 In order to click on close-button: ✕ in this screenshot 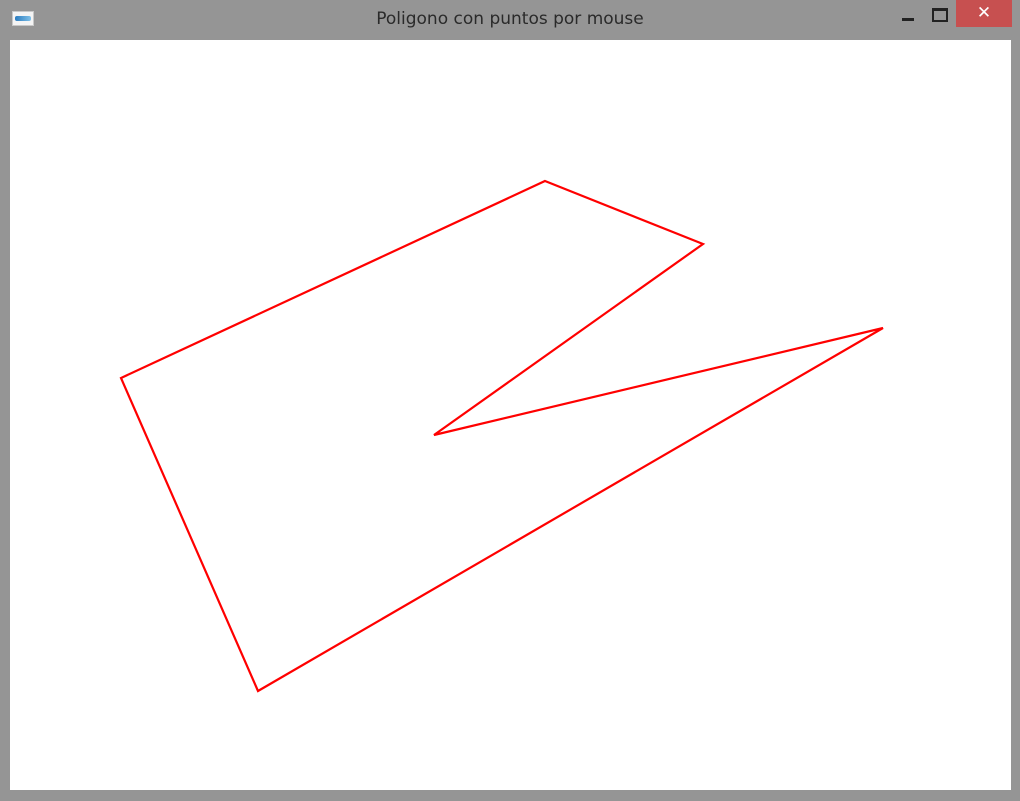, I will do `click(984, 13)`.